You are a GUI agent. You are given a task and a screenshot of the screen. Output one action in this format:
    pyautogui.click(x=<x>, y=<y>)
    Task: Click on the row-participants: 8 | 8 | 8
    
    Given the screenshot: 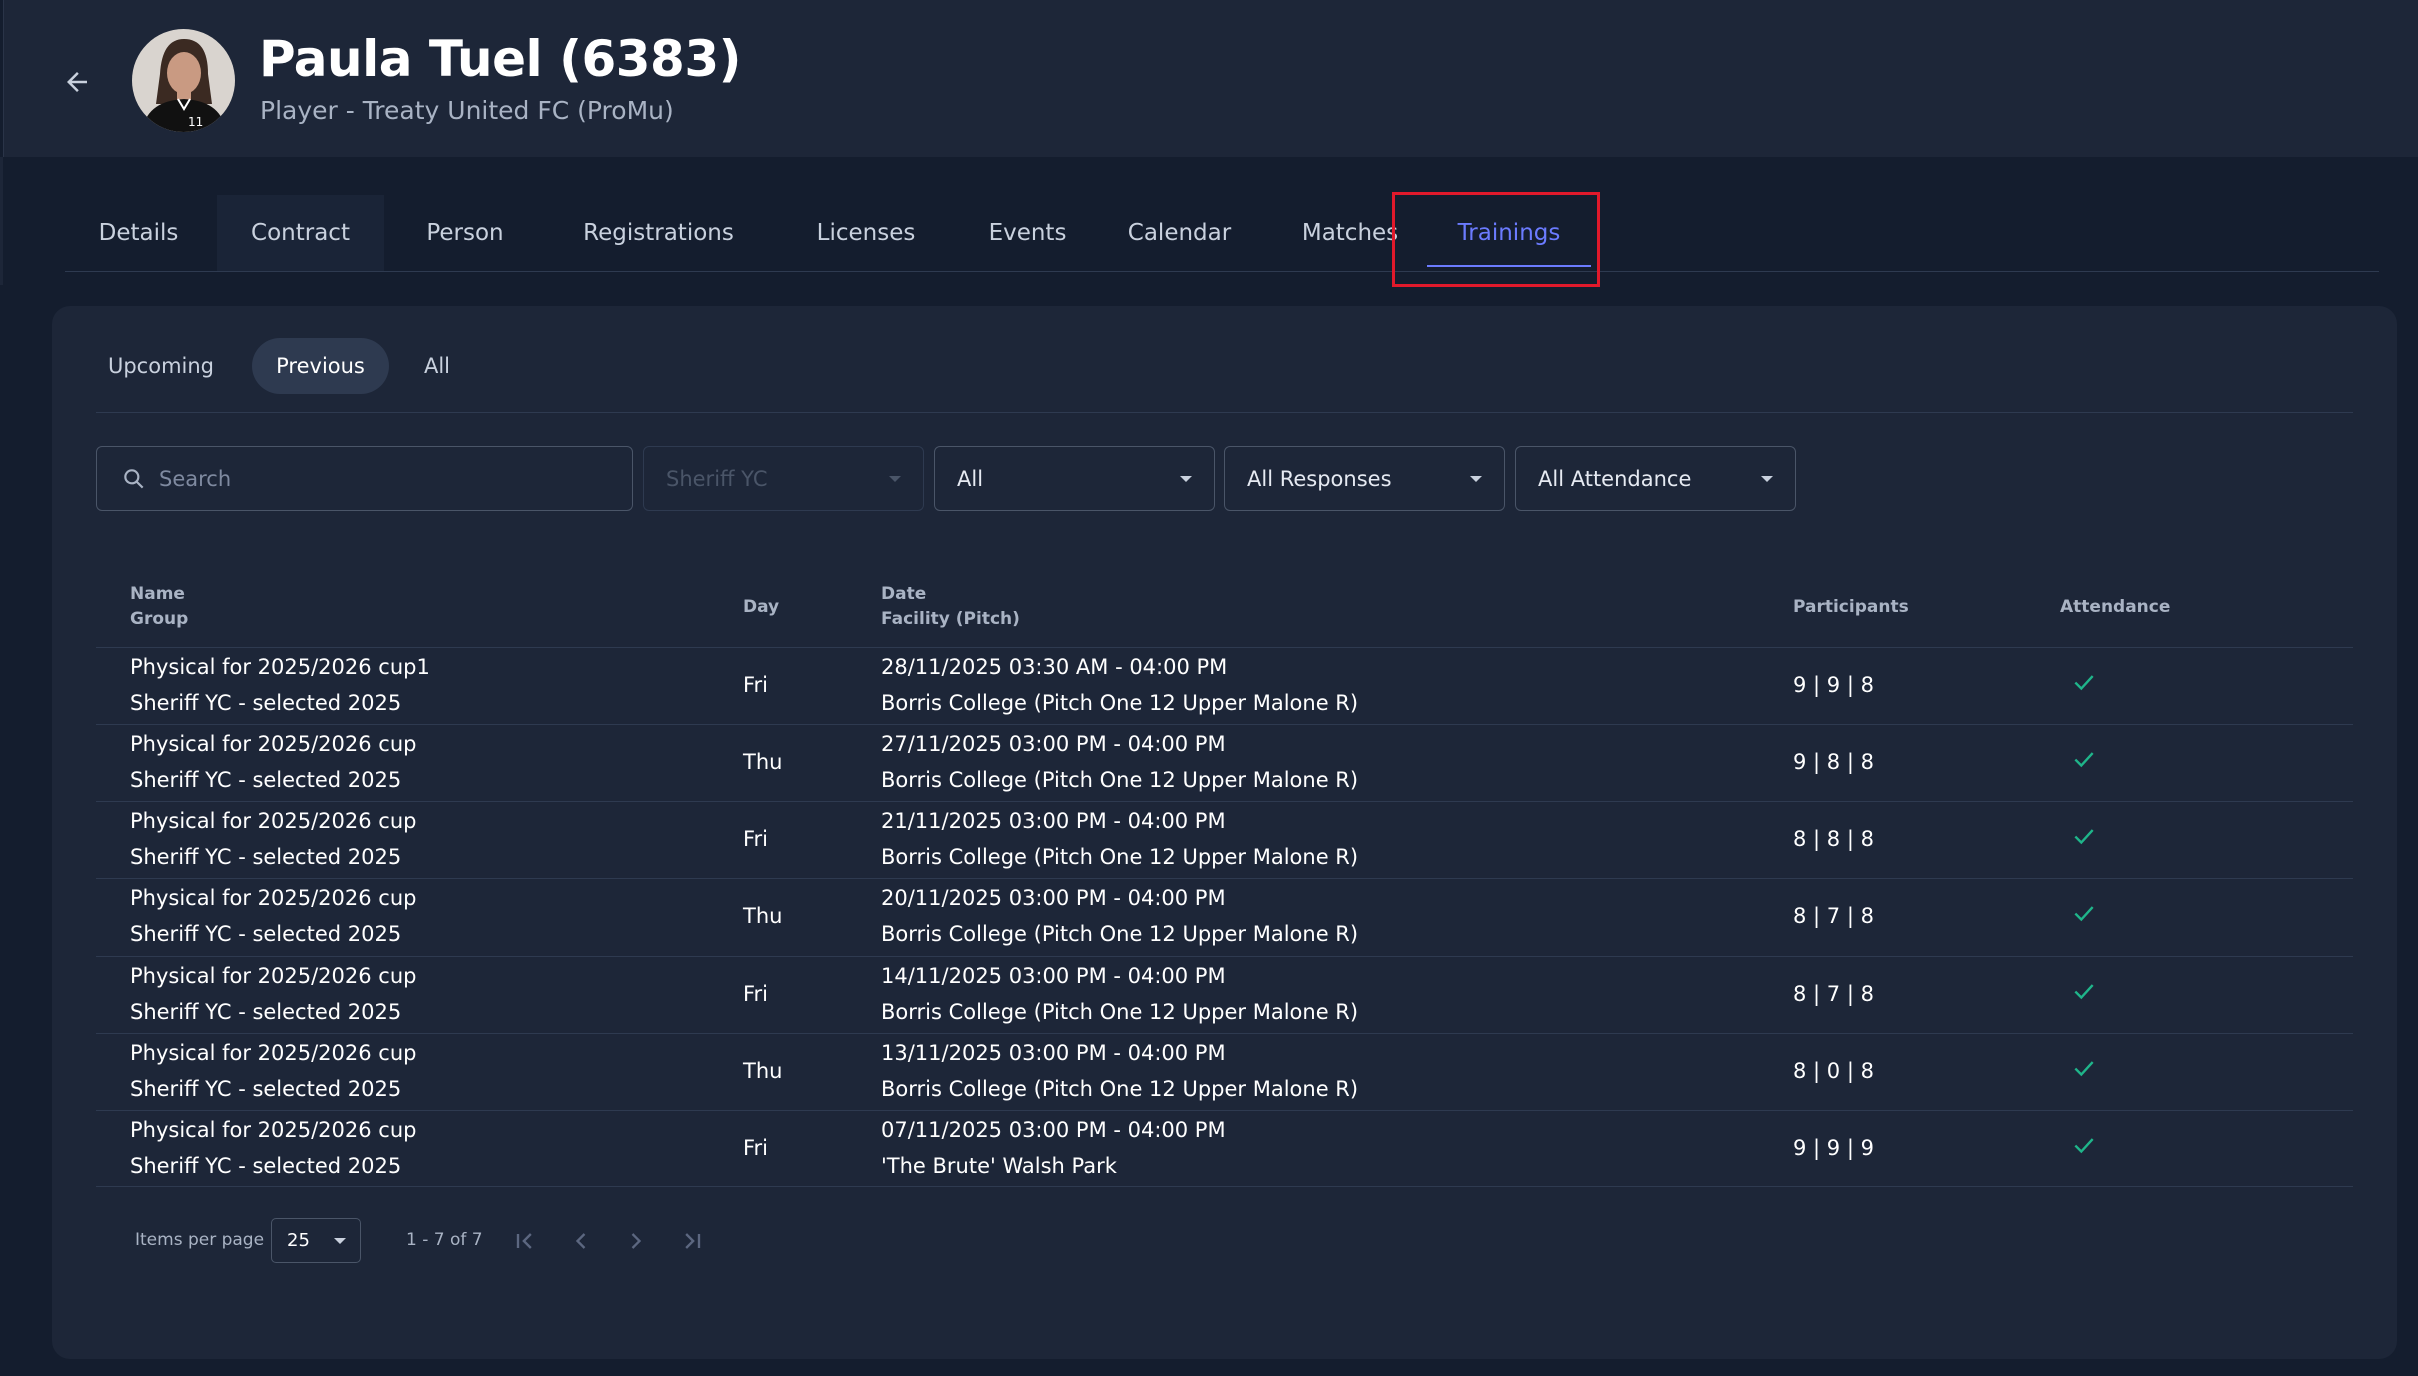 What is the action you would take?
    pyautogui.click(x=1833, y=839)
    